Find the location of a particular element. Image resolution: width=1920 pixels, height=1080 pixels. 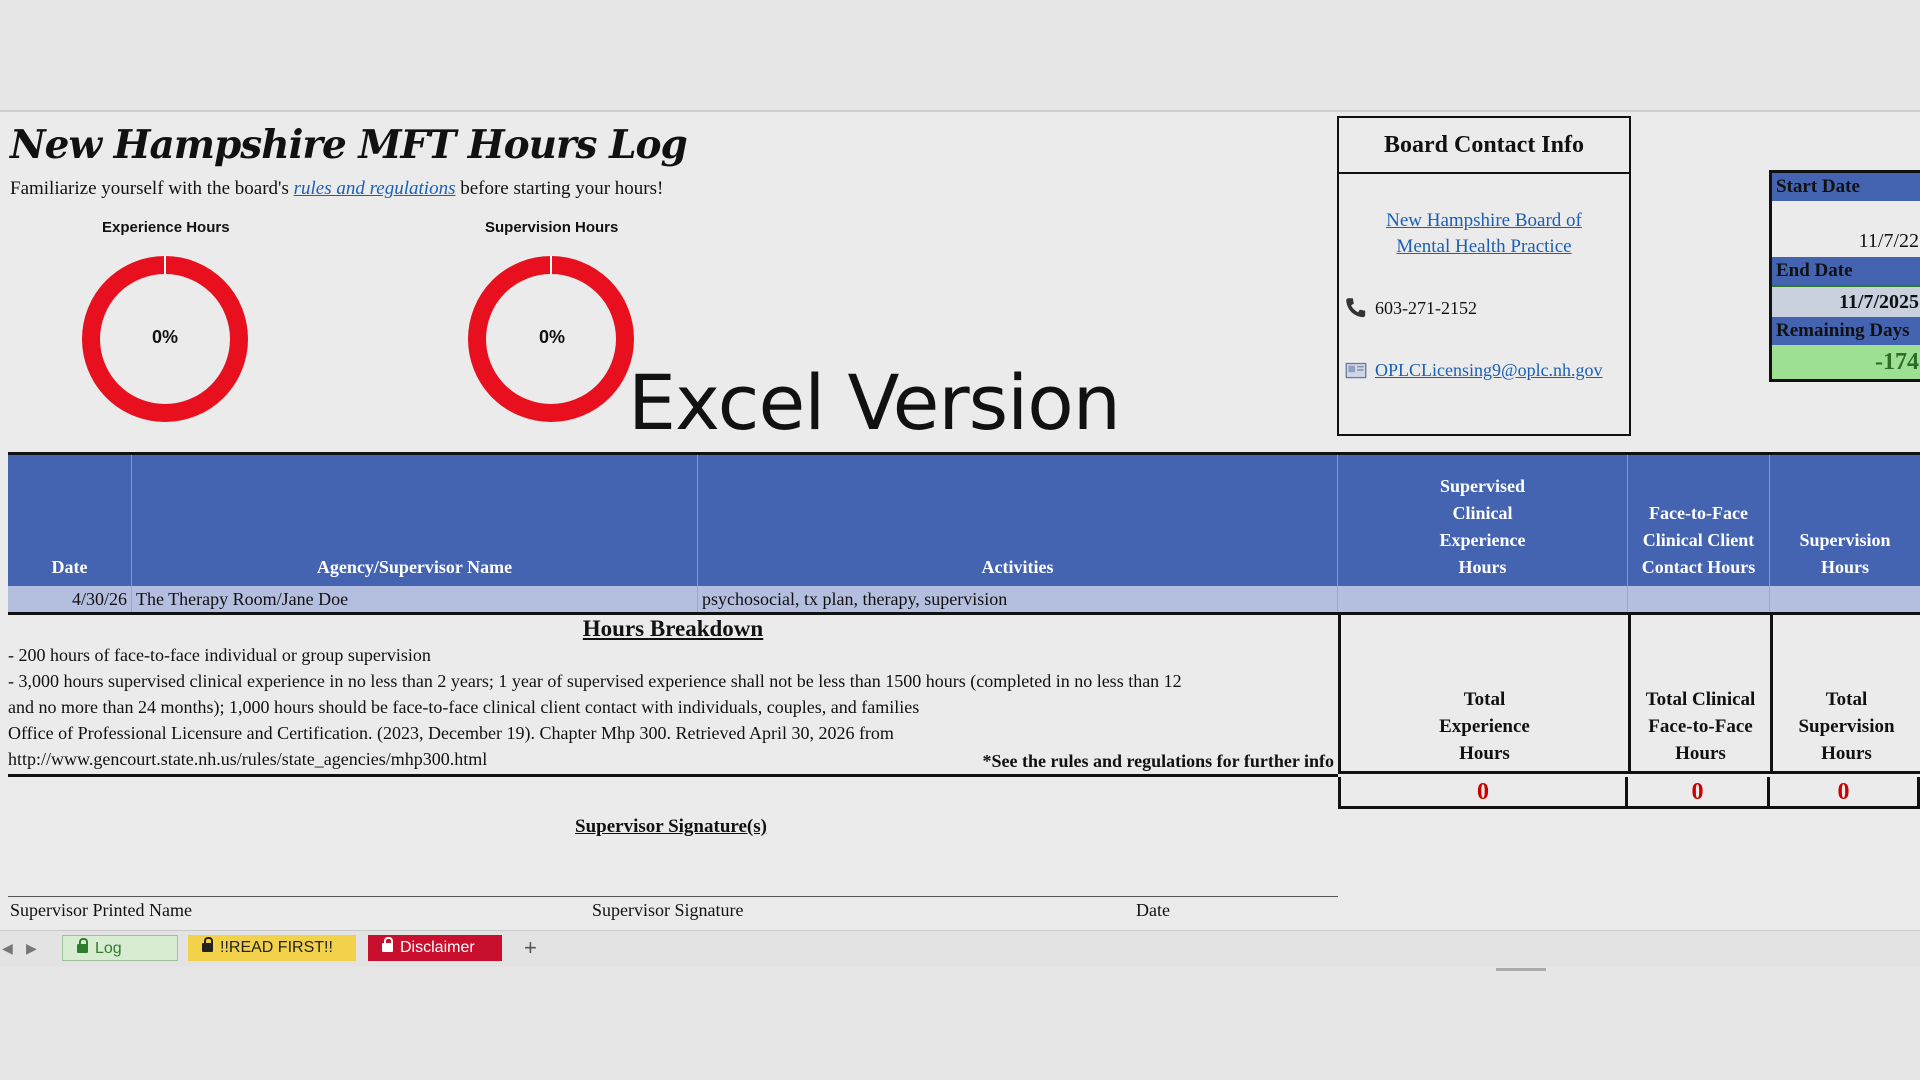

breakdown-title: Hours Breakdown is located at coordinates (673, 628).